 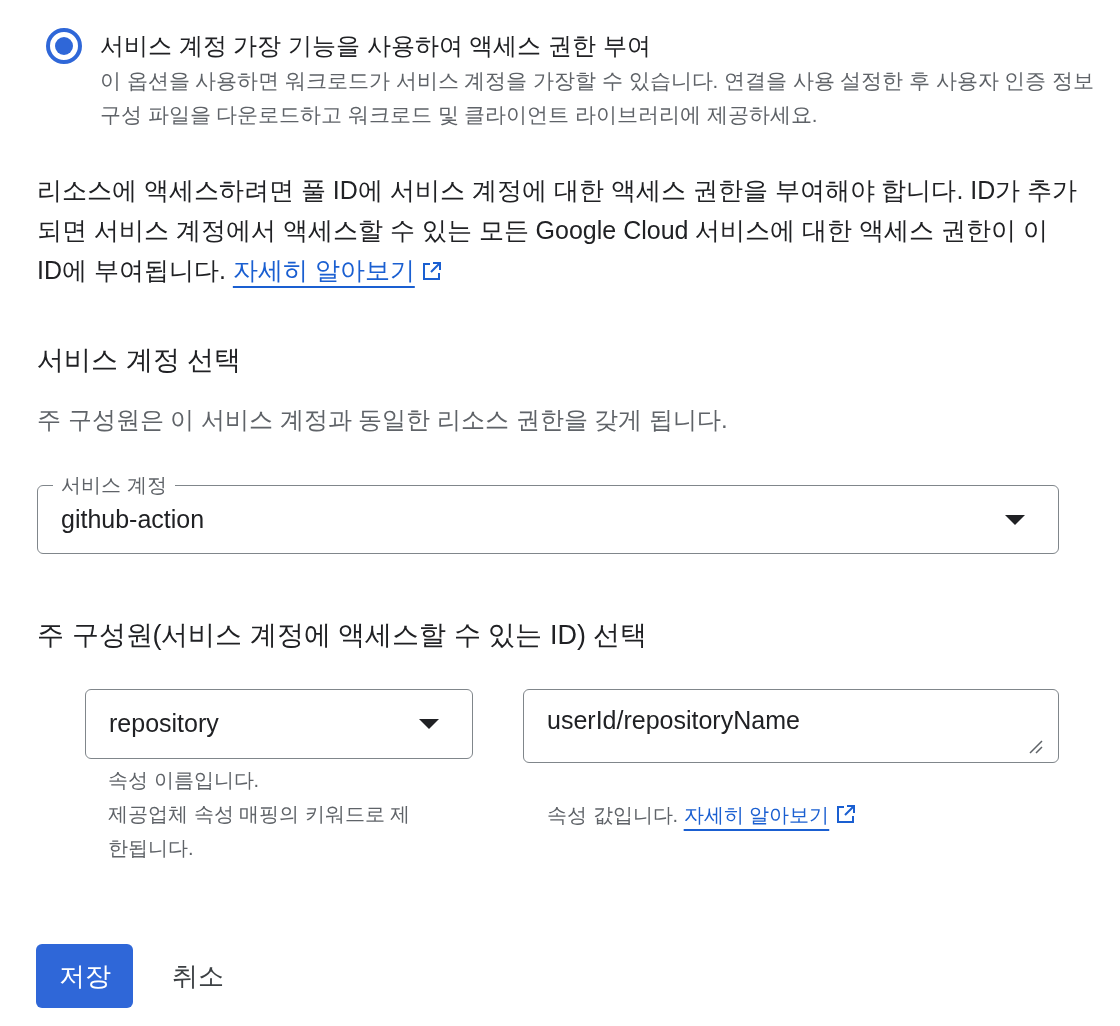 I want to click on option-description: 이 옵션을 사용하면 워크로드가 서비스 계정을 가장할 수 있습니다. 연결을 사용 설정한 후 사용자 인증 정보 구성 파일을 다운로드하고 워크로드 및 클라이언트 라이브러리에 제공하세요., so click(x=598, y=98).